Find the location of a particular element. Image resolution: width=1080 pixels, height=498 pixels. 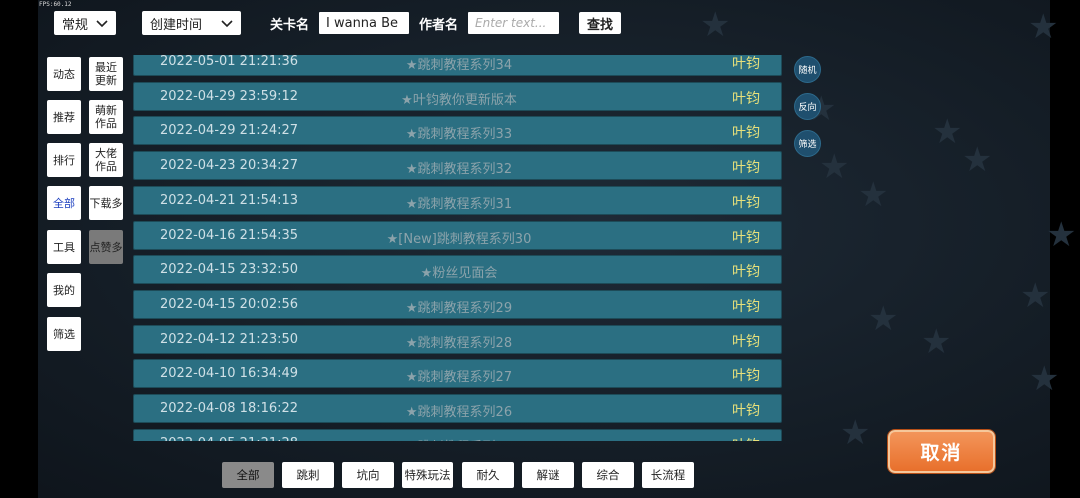

level-title: ★跳刺教程系列34 is located at coordinates (459, 65).